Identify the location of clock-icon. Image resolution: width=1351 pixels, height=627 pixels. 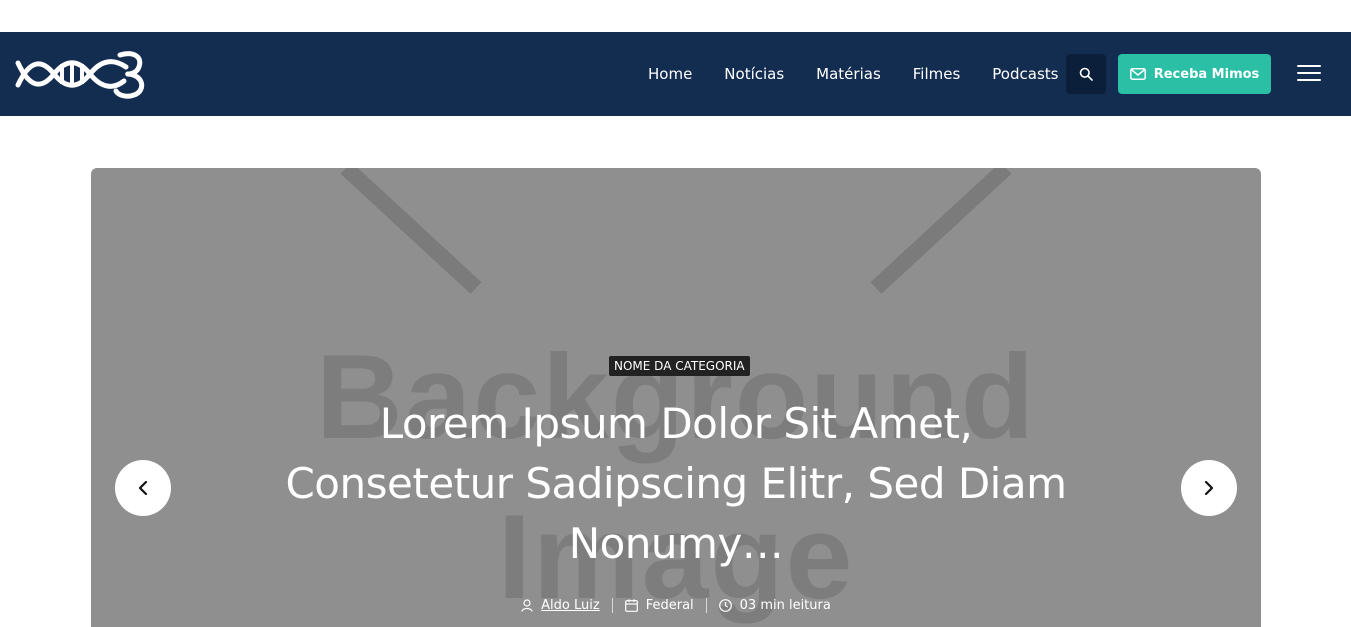
(725, 605).